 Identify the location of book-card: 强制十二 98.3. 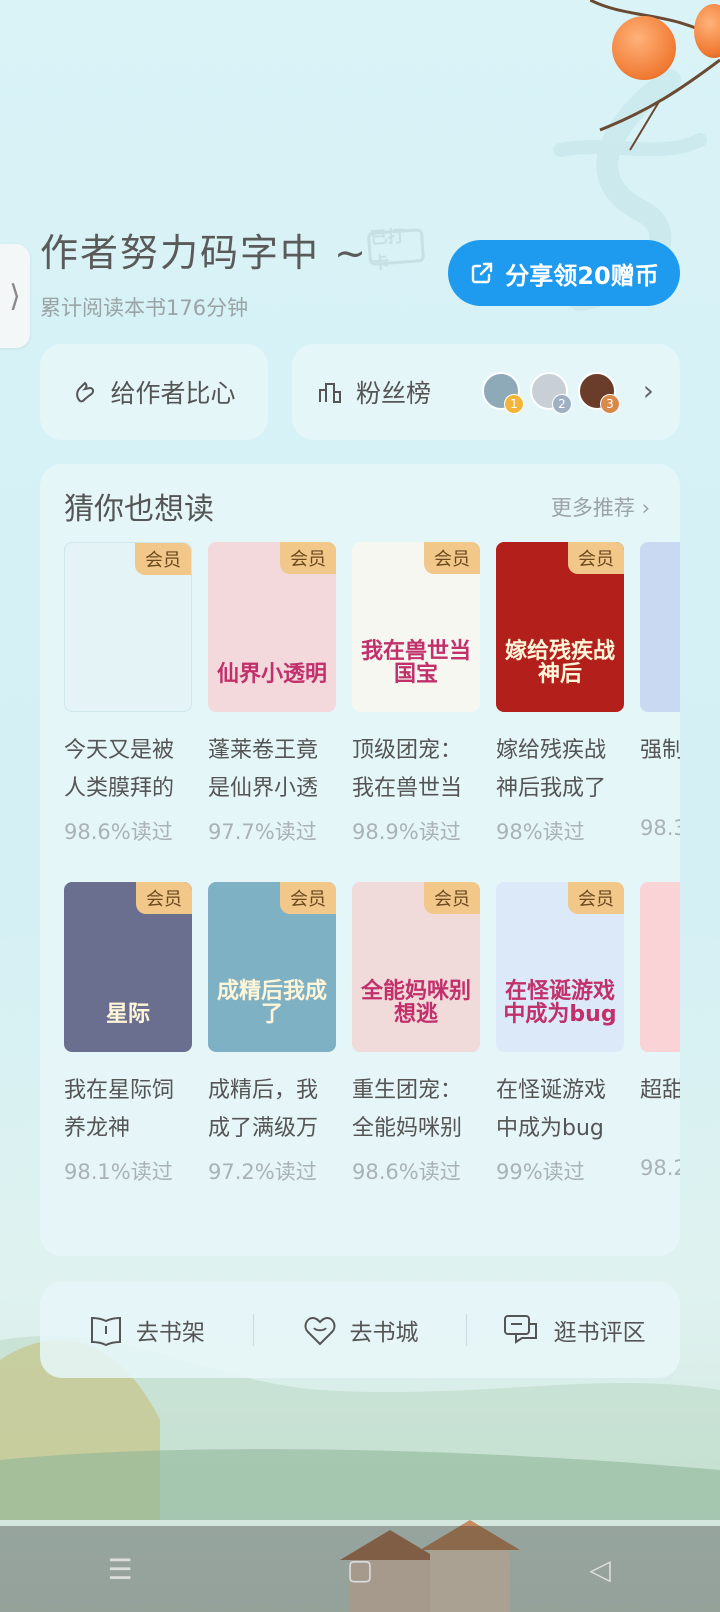
(660, 694).